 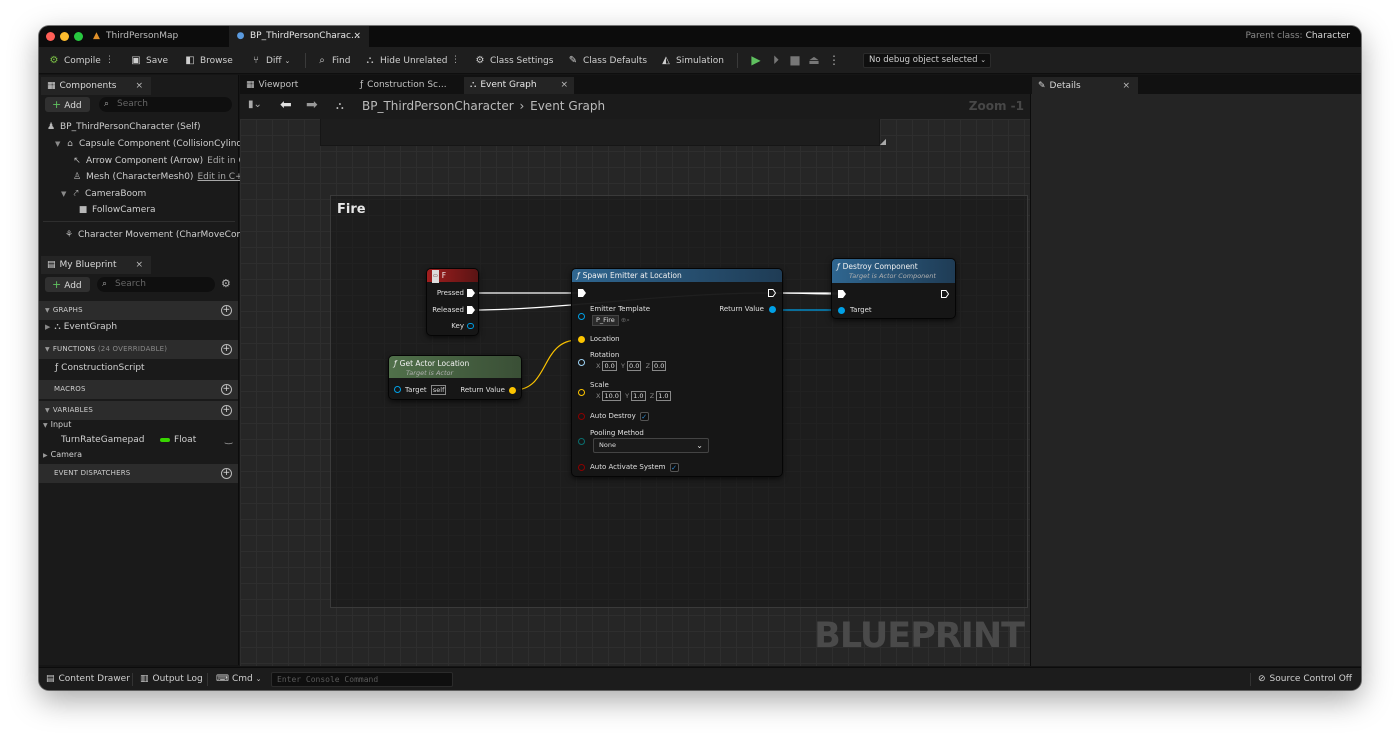 What do you see at coordinates (651, 445) in the screenshot?
I see `pooling-method-select: None ⌄` at bounding box center [651, 445].